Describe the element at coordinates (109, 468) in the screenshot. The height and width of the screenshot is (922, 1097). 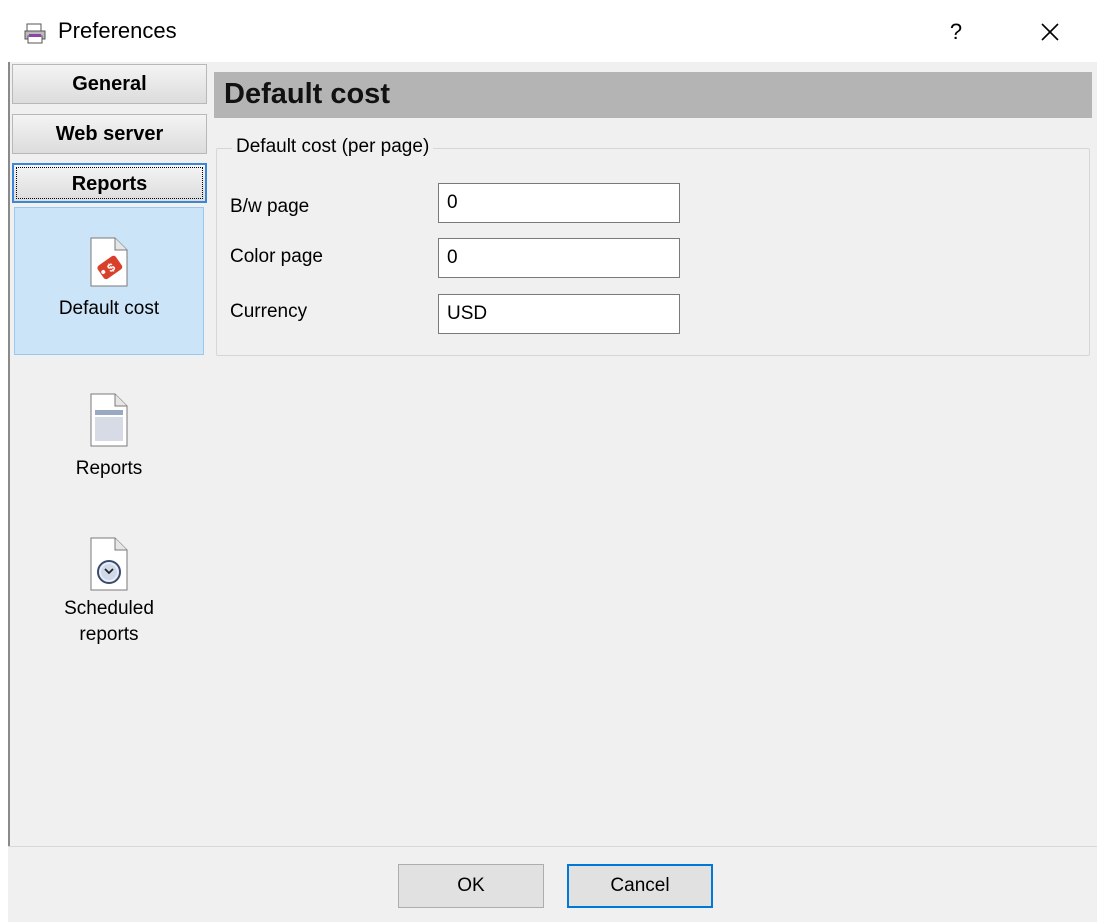
I see `nav-item-label: Reports` at that location.